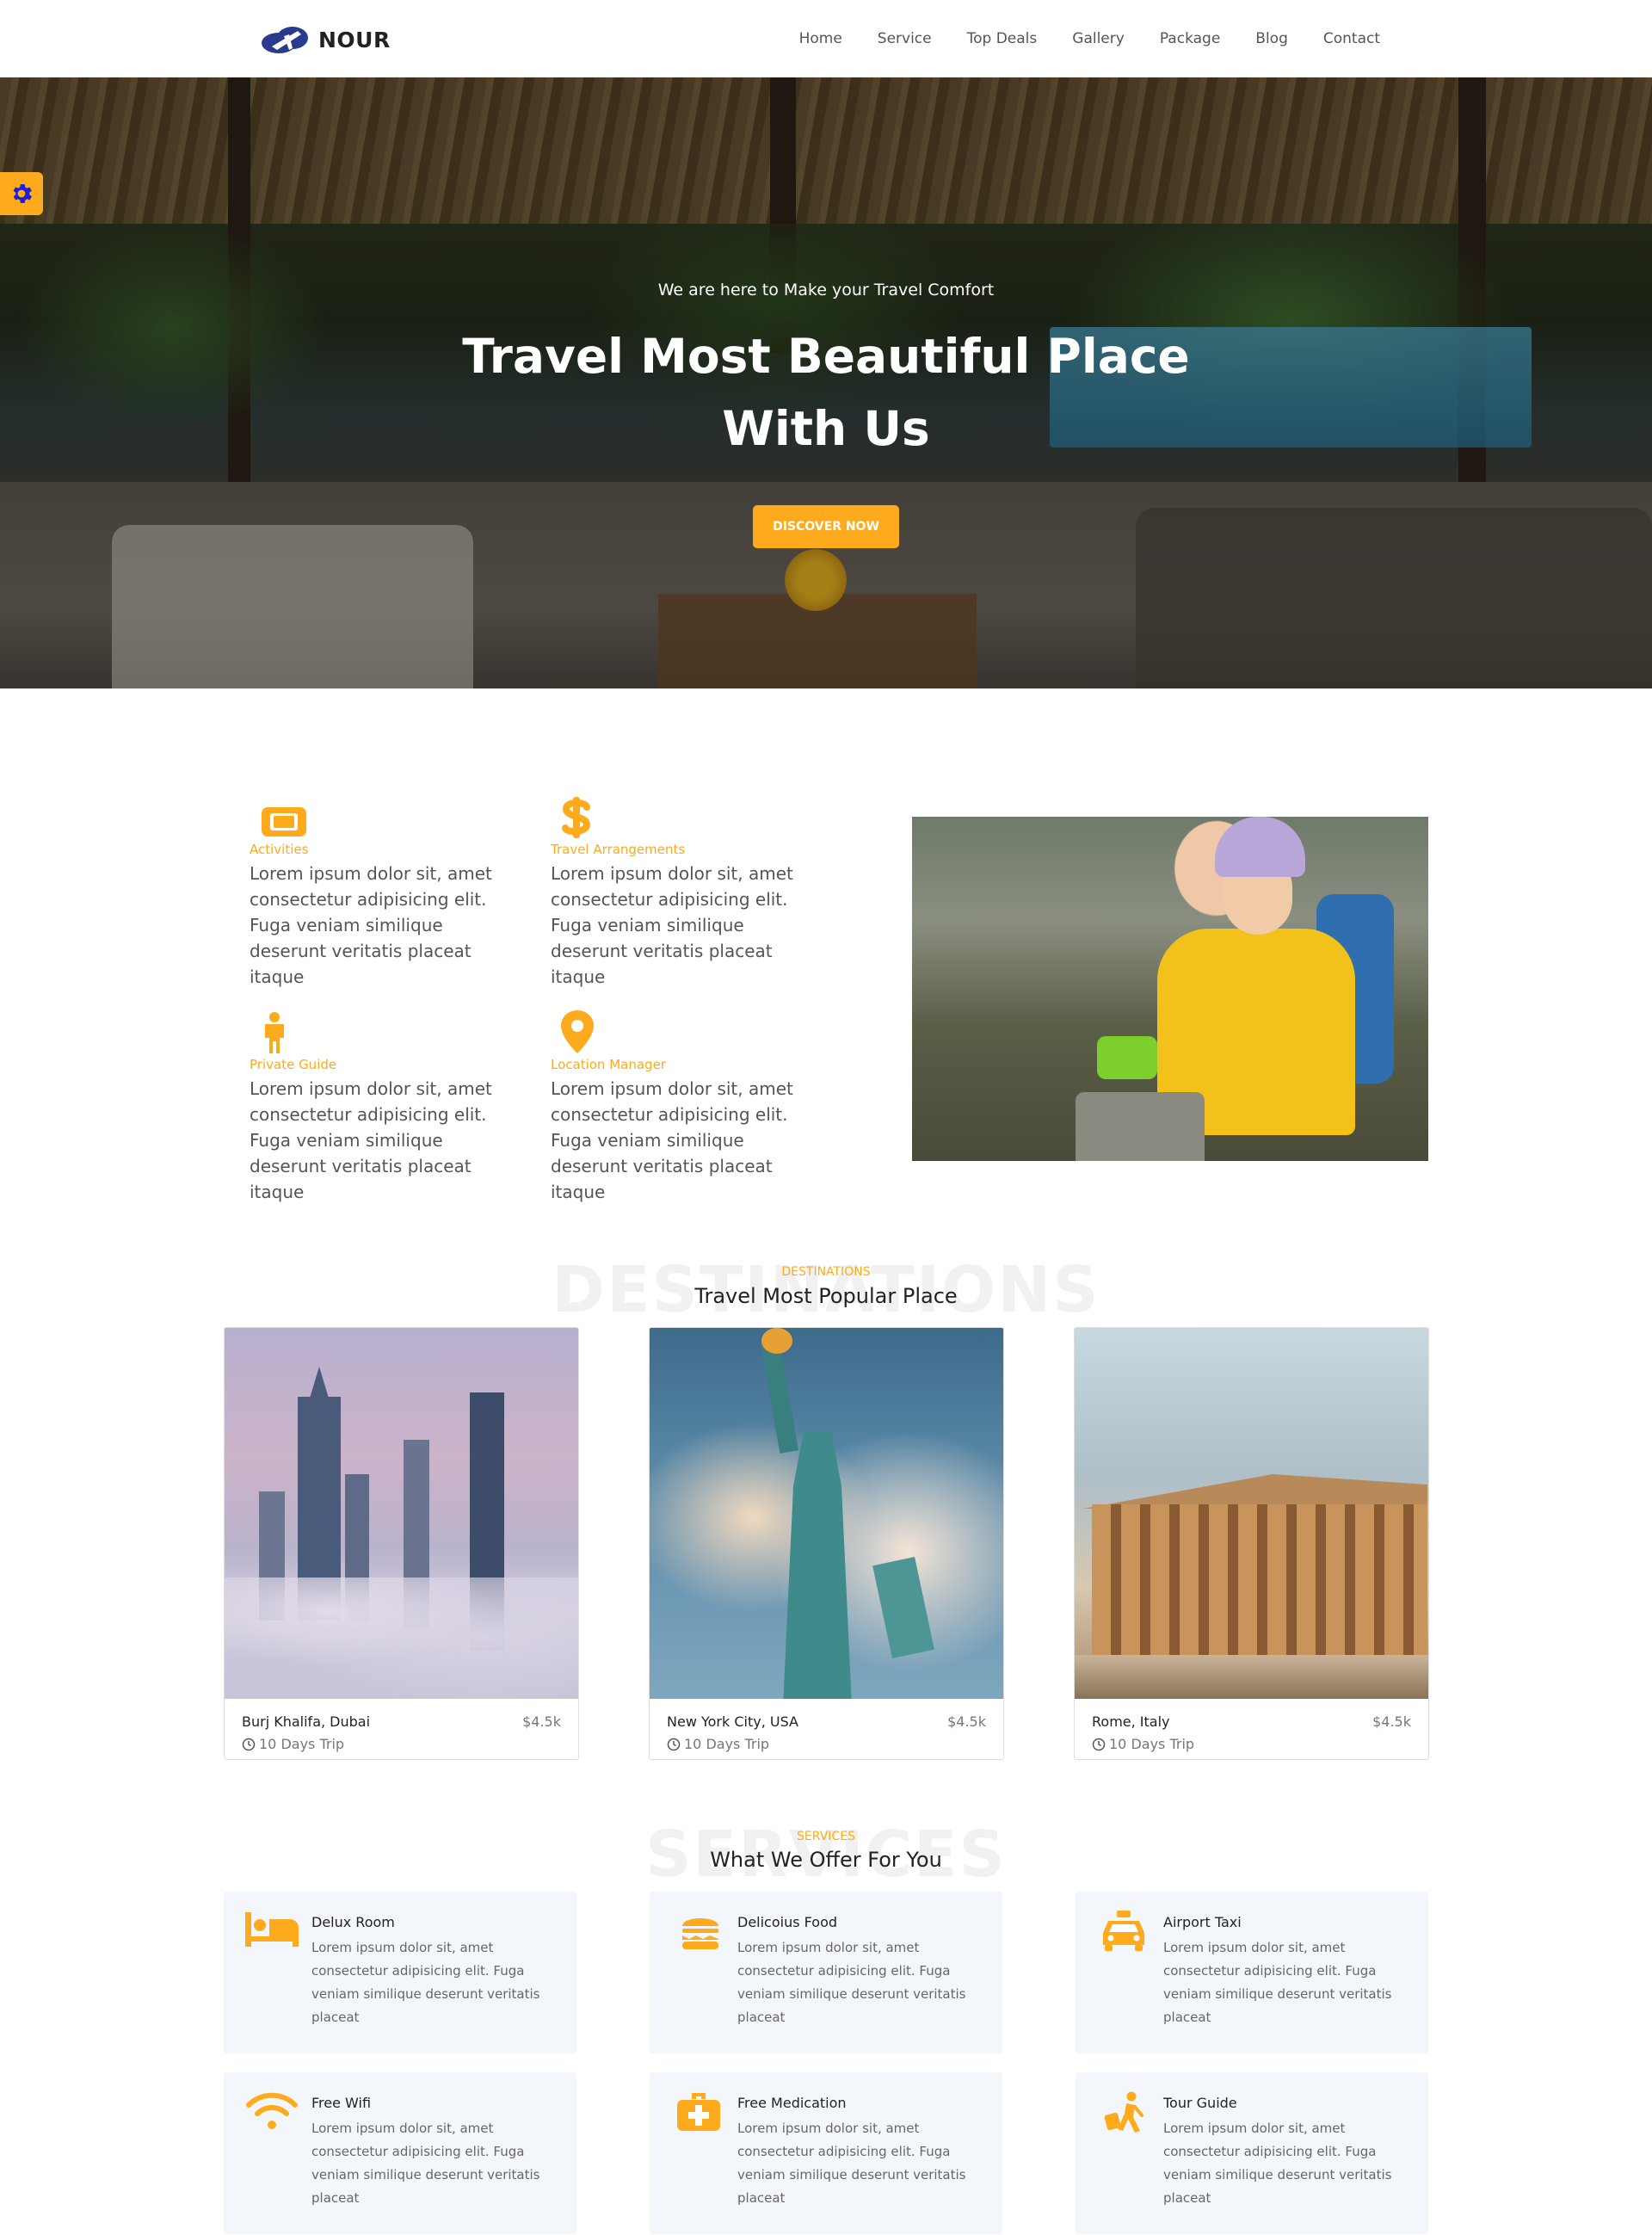 The width and height of the screenshot is (1652, 2235). What do you see at coordinates (354, 40) in the screenshot?
I see `brand-name: NOUR` at bounding box center [354, 40].